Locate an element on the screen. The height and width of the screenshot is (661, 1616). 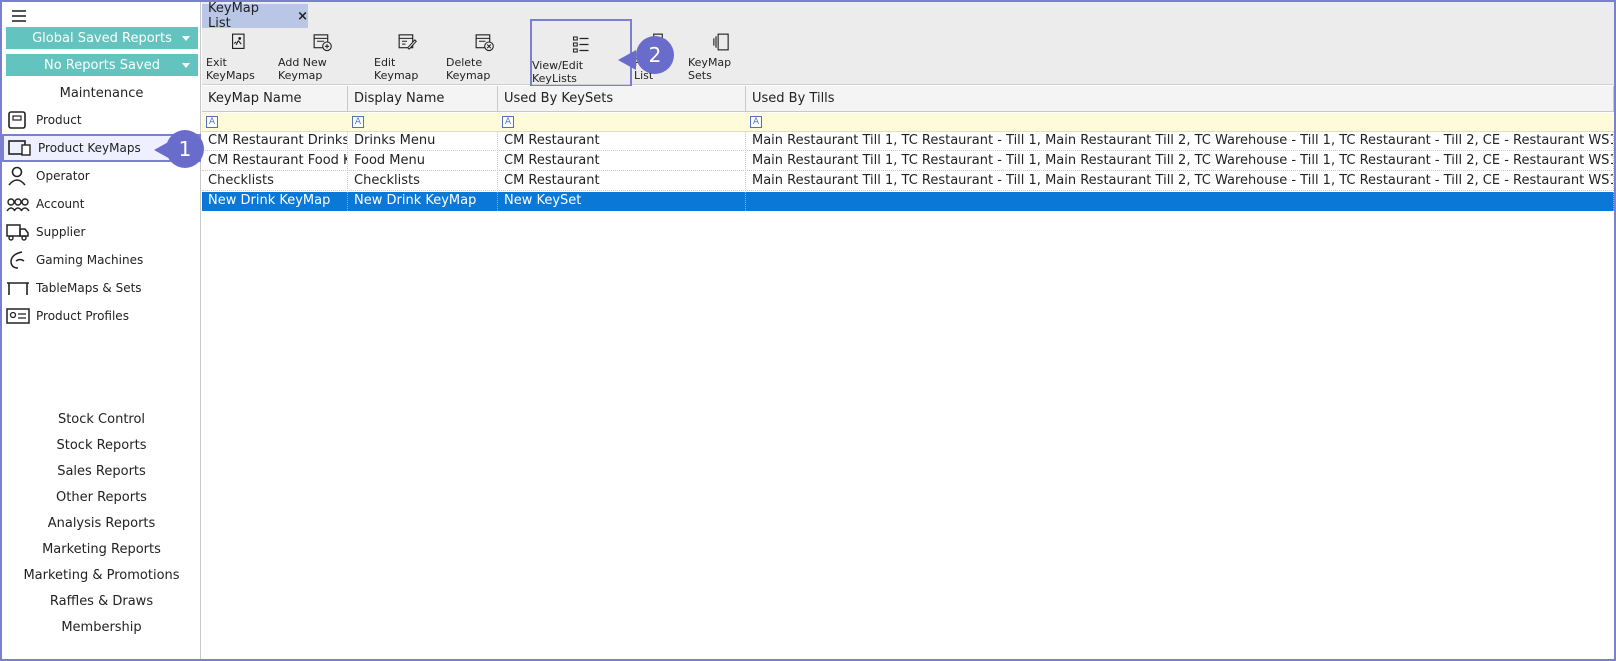
tool-label: KeyMap Sets is located at coordinates (710, 69).